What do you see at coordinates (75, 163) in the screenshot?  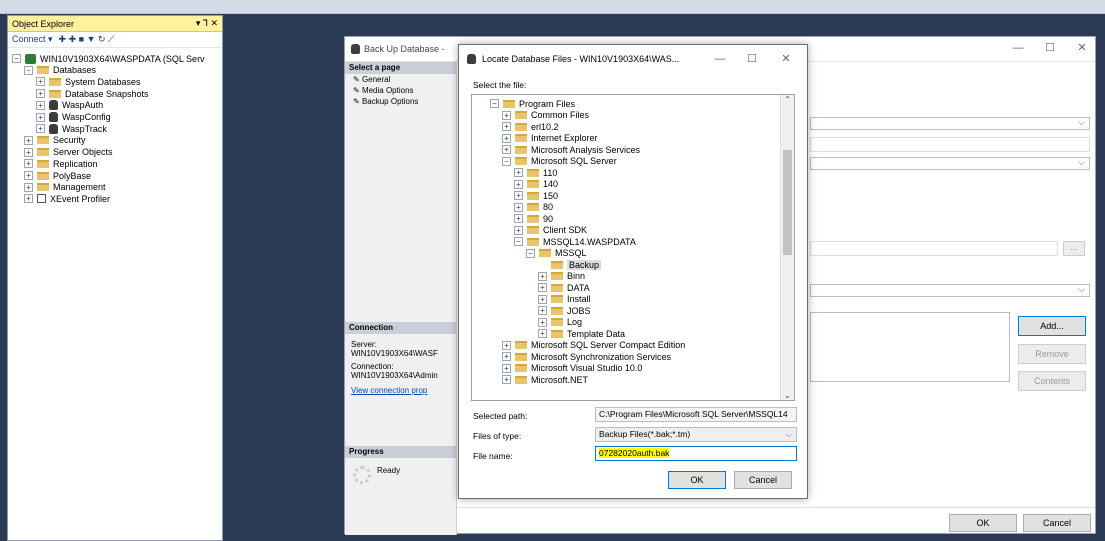 I see `tree-node-label: Replication` at bounding box center [75, 163].